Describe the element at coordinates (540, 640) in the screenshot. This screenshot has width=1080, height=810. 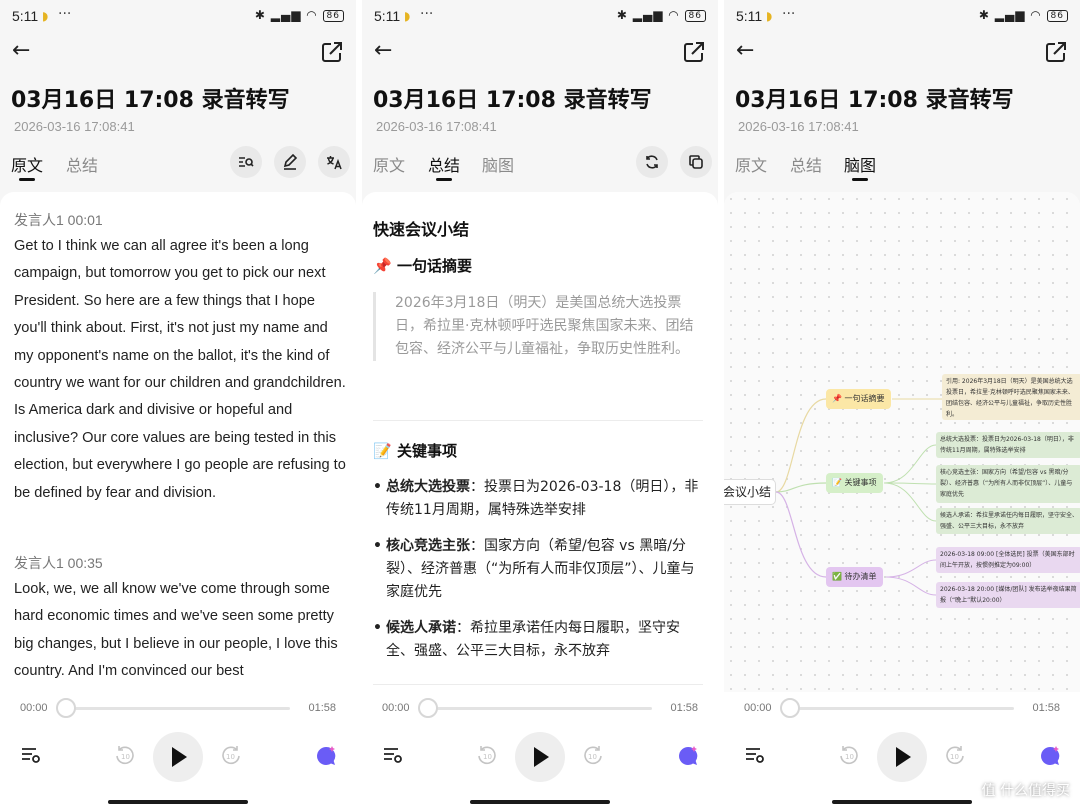
I see `key-item: 候选人承诺：希拉里承诺任内每日履职，坚守安全、强盛、公平三大目标，永不放弃` at that location.